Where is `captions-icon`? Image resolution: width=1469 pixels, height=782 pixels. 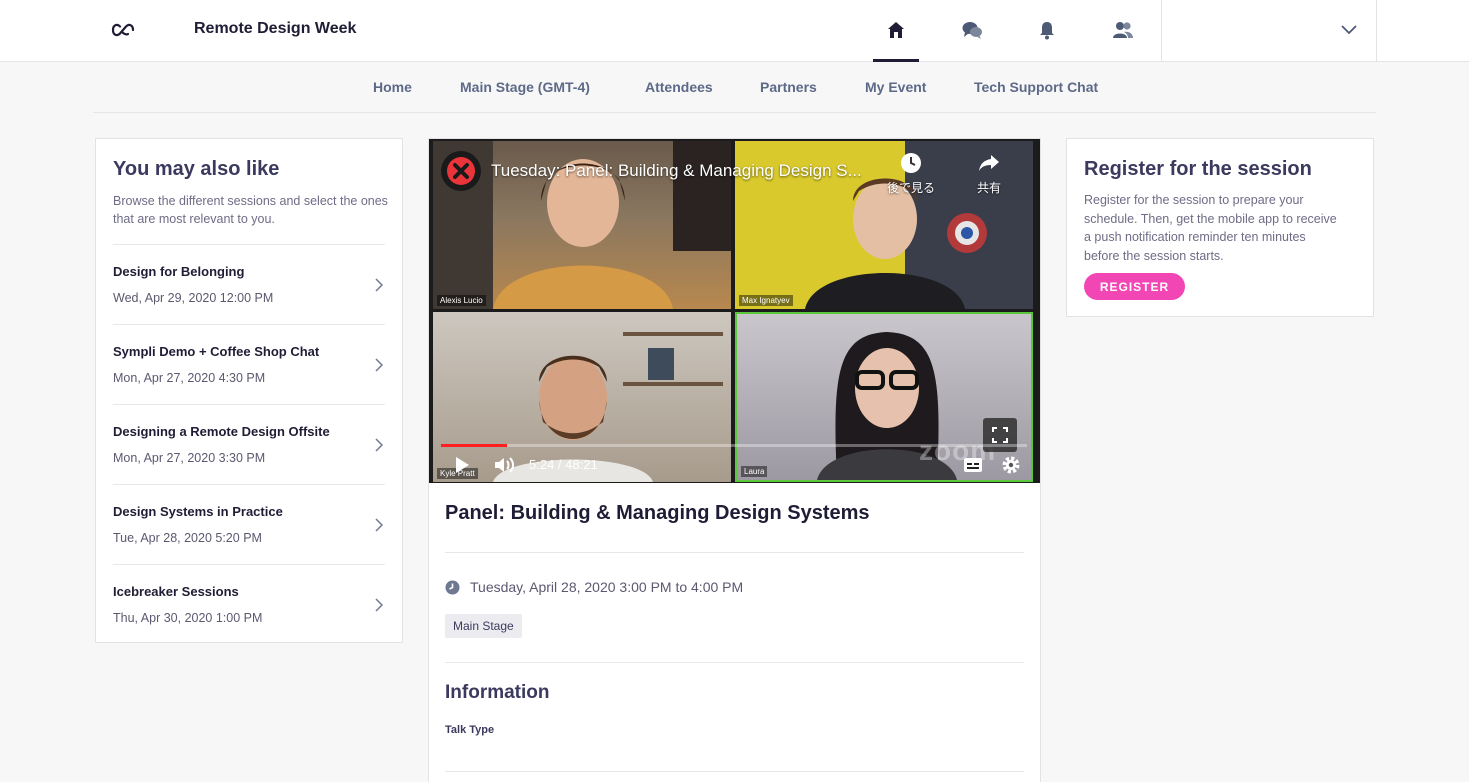 captions-icon is located at coordinates (973, 465).